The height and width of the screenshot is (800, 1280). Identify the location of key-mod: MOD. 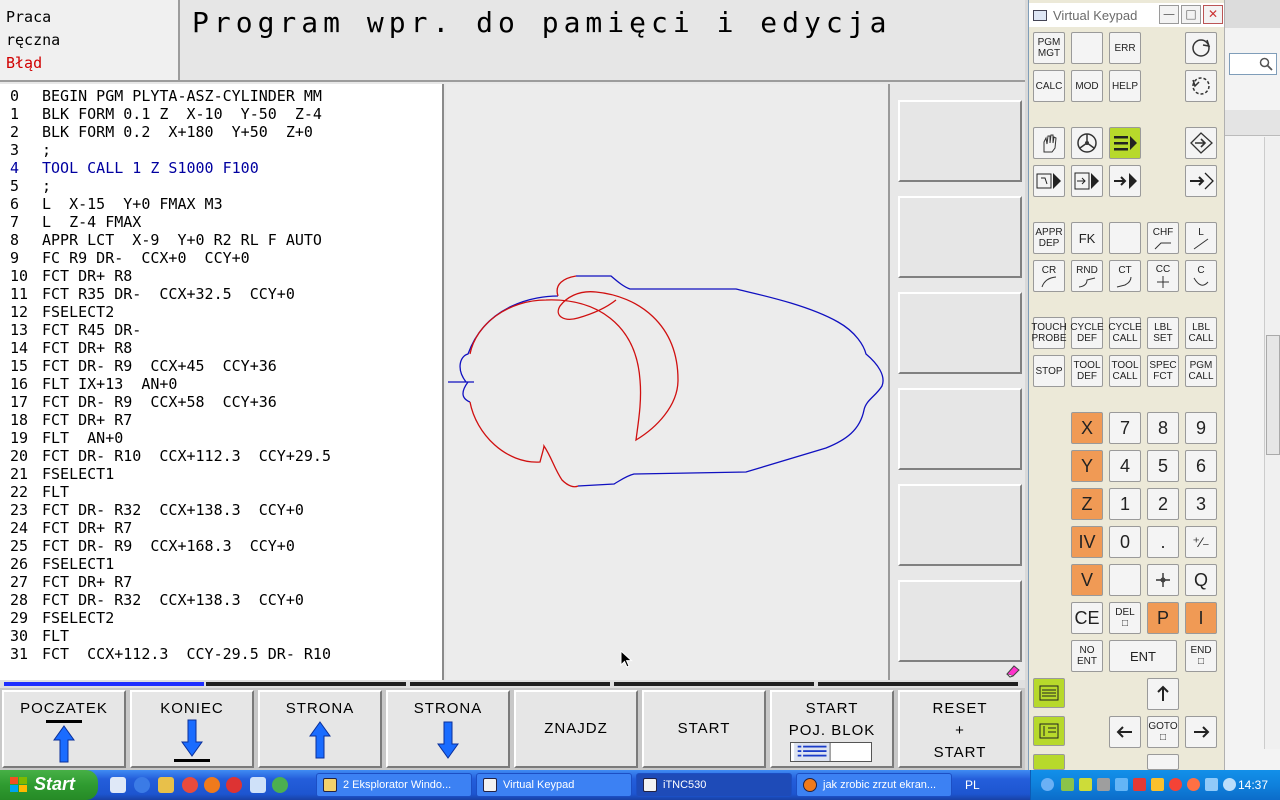
(1087, 86).